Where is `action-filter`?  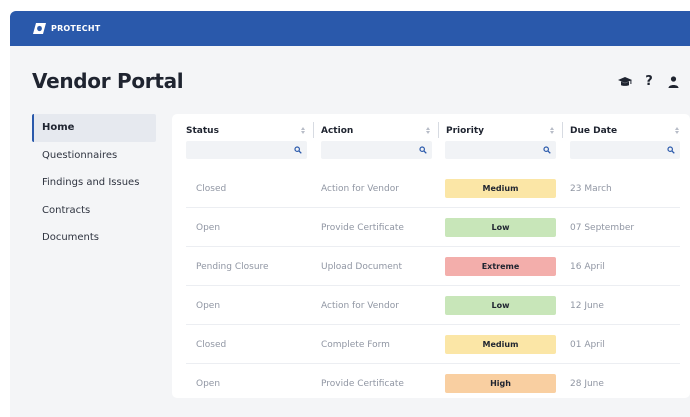 action-filter is located at coordinates (376, 150).